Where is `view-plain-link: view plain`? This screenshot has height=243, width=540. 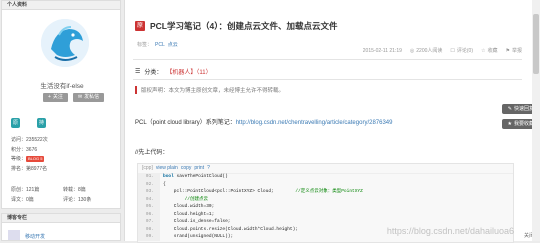 view-plain-link: view plain is located at coordinates (167, 168).